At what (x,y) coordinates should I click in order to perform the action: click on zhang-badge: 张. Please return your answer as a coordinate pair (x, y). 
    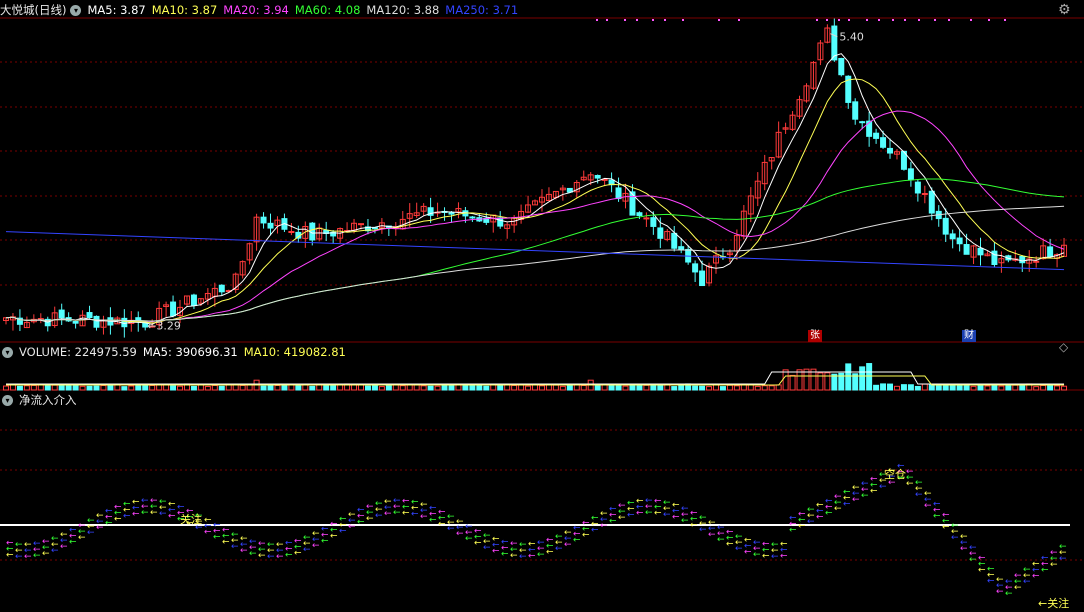
    Looking at the image, I should click on (815, 336).